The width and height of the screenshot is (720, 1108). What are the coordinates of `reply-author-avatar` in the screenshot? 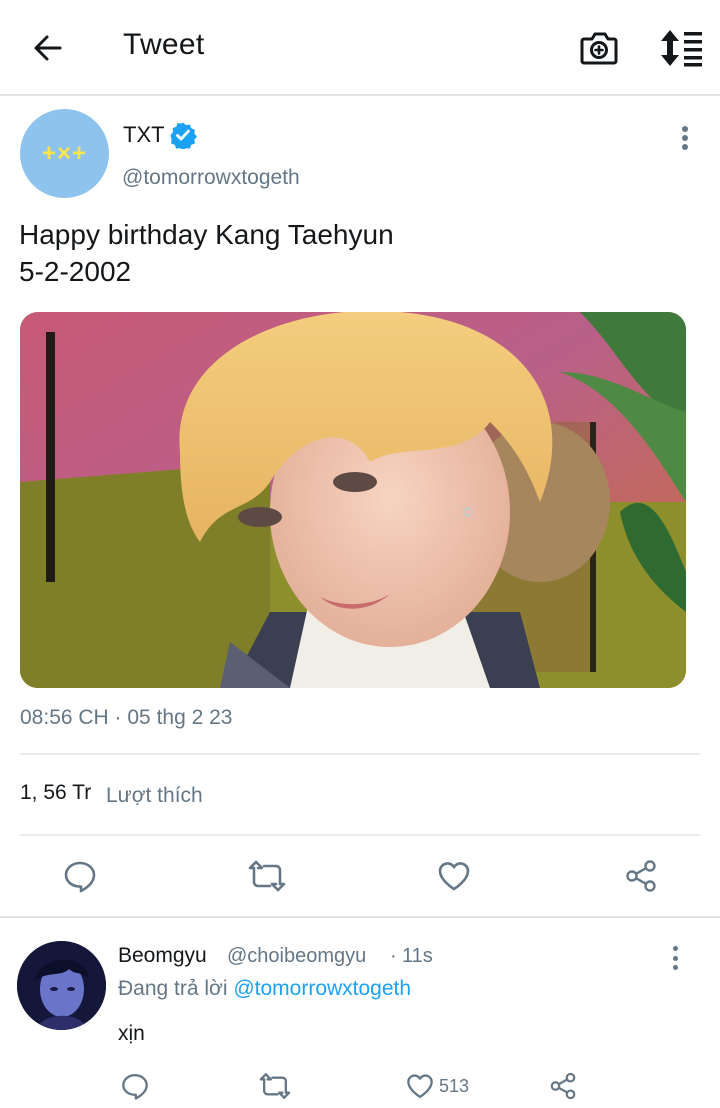 It's located at (61, 985).